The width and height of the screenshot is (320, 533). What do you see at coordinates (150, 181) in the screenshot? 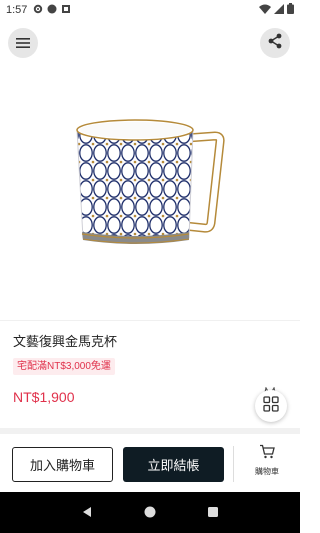
I see `mug-illustration` at bounding box center [150, 181].